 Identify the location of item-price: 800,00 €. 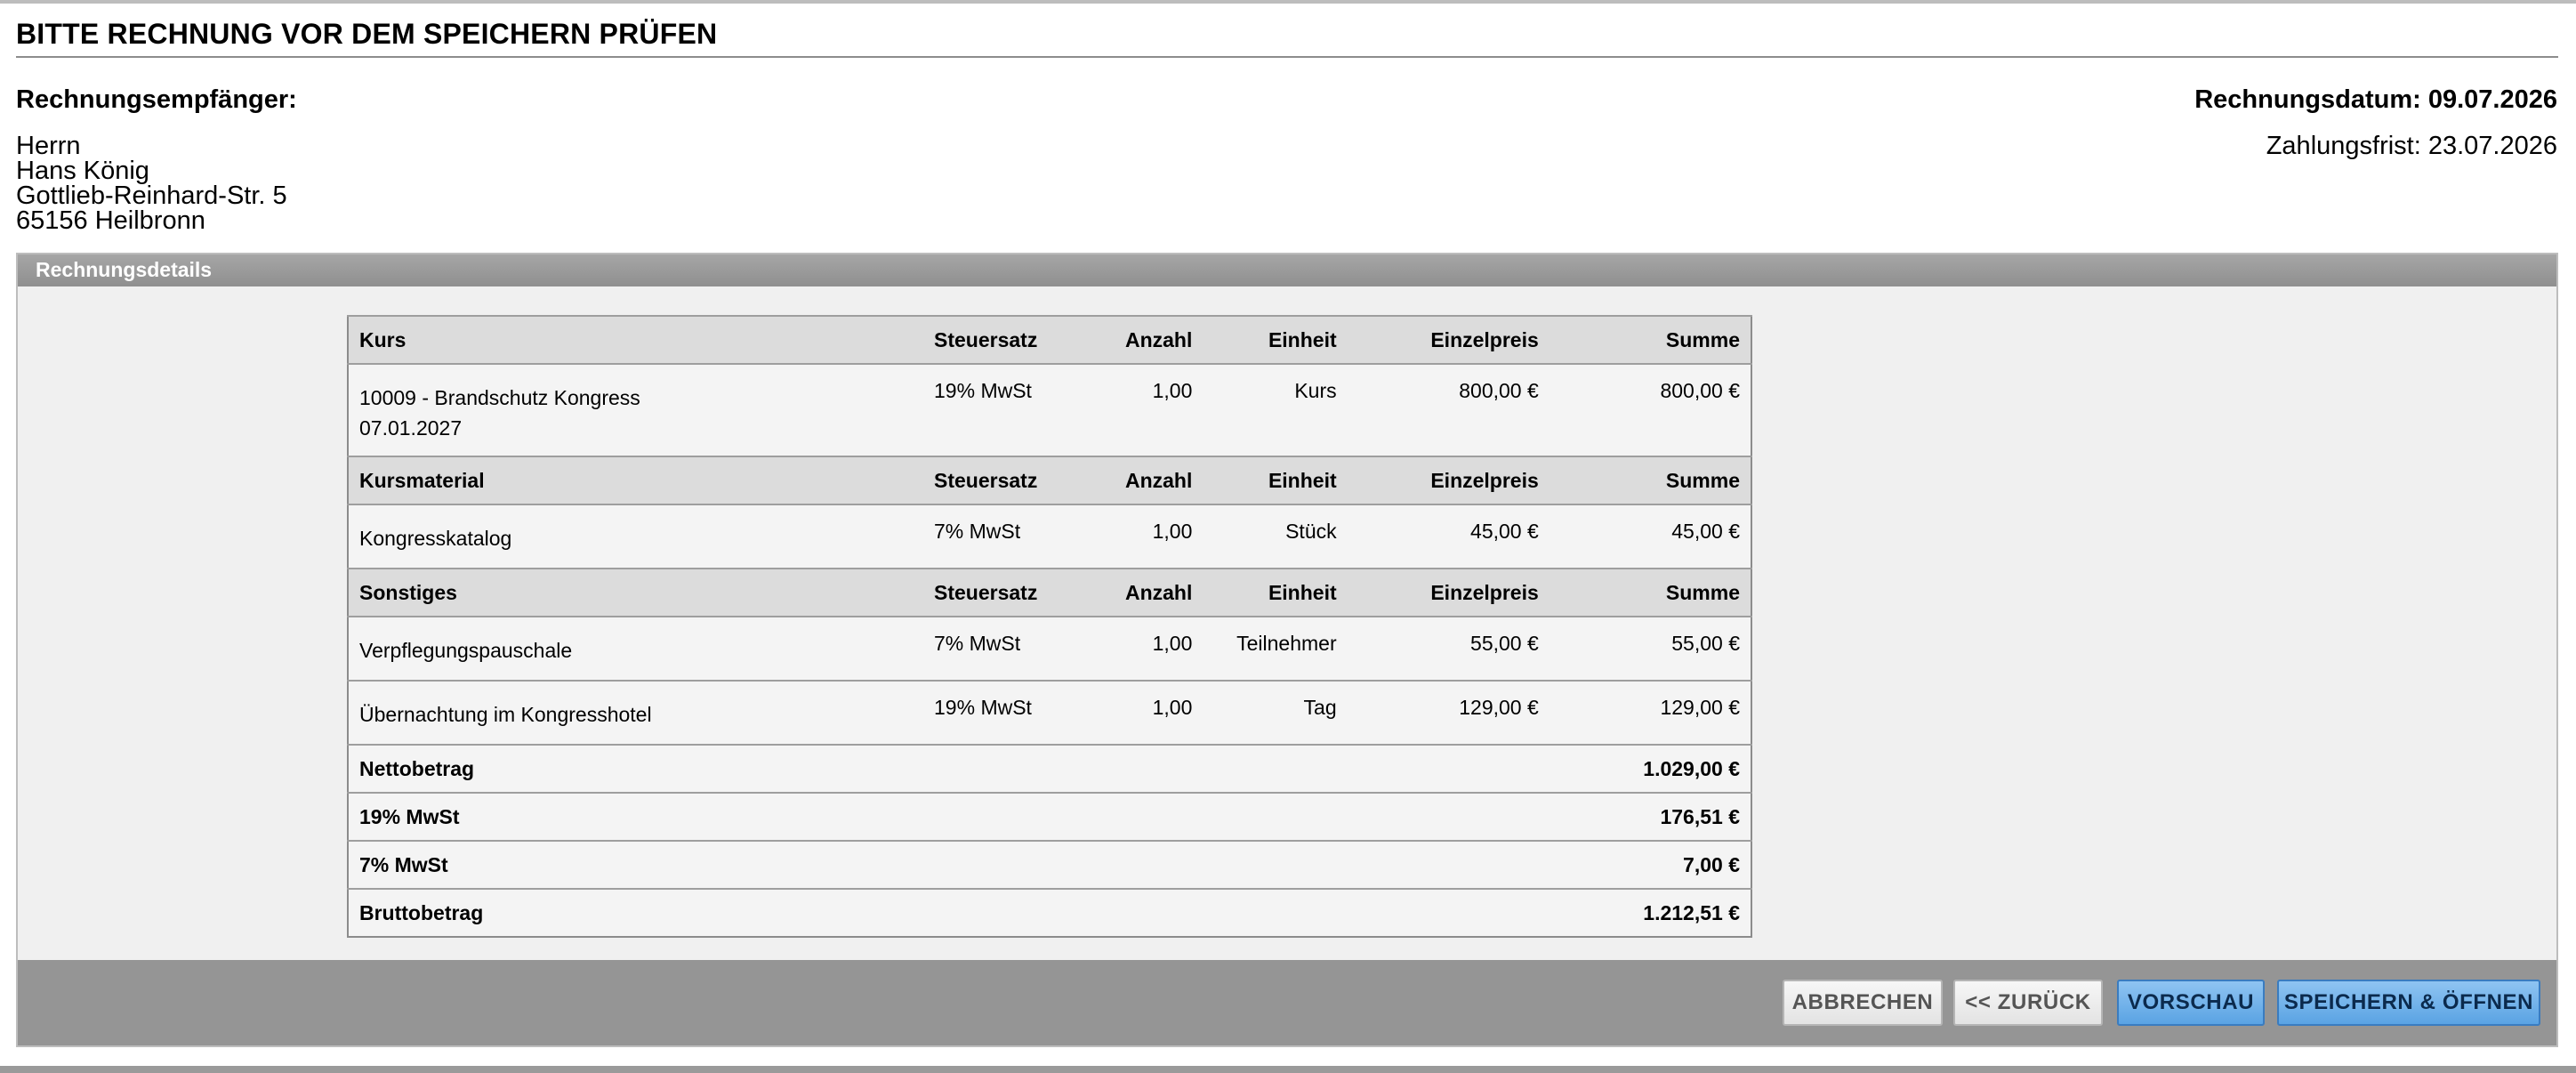
(1448, 409).